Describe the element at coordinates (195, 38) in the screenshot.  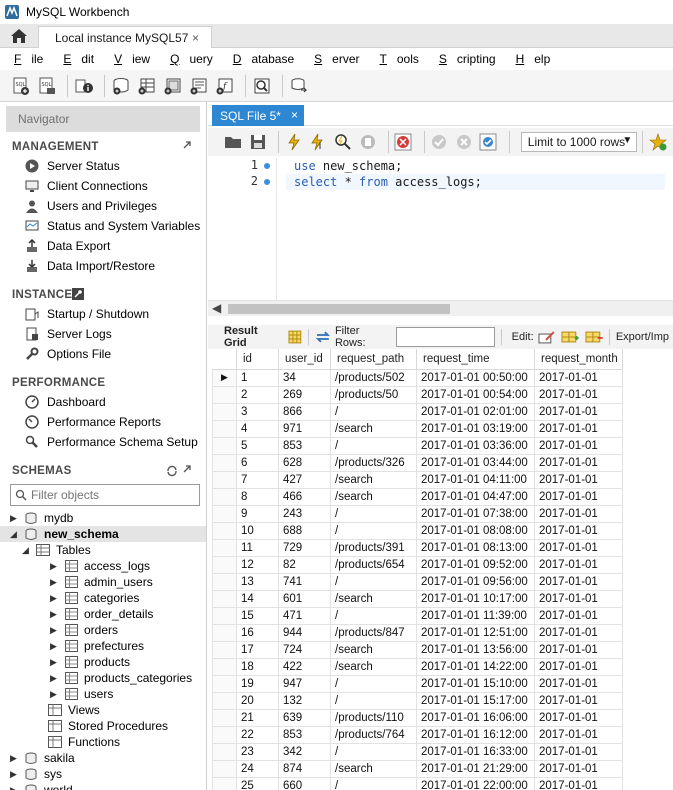
I see `close-connection-tab-button: ×` at that location.